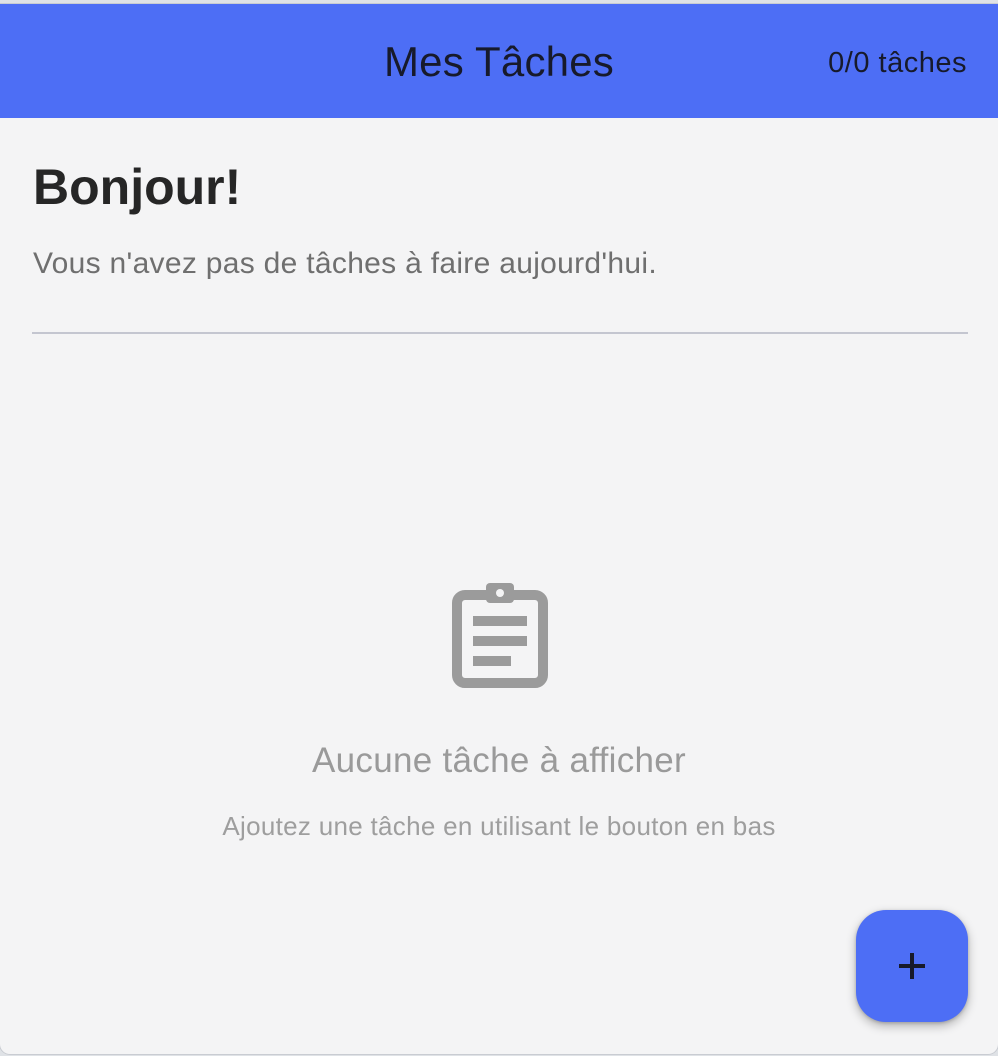 The image size is (998, 1056). Describe the element at coordinates (897, 63) in the screenshot. I see `task-count: 0/0 tâches` at that location.